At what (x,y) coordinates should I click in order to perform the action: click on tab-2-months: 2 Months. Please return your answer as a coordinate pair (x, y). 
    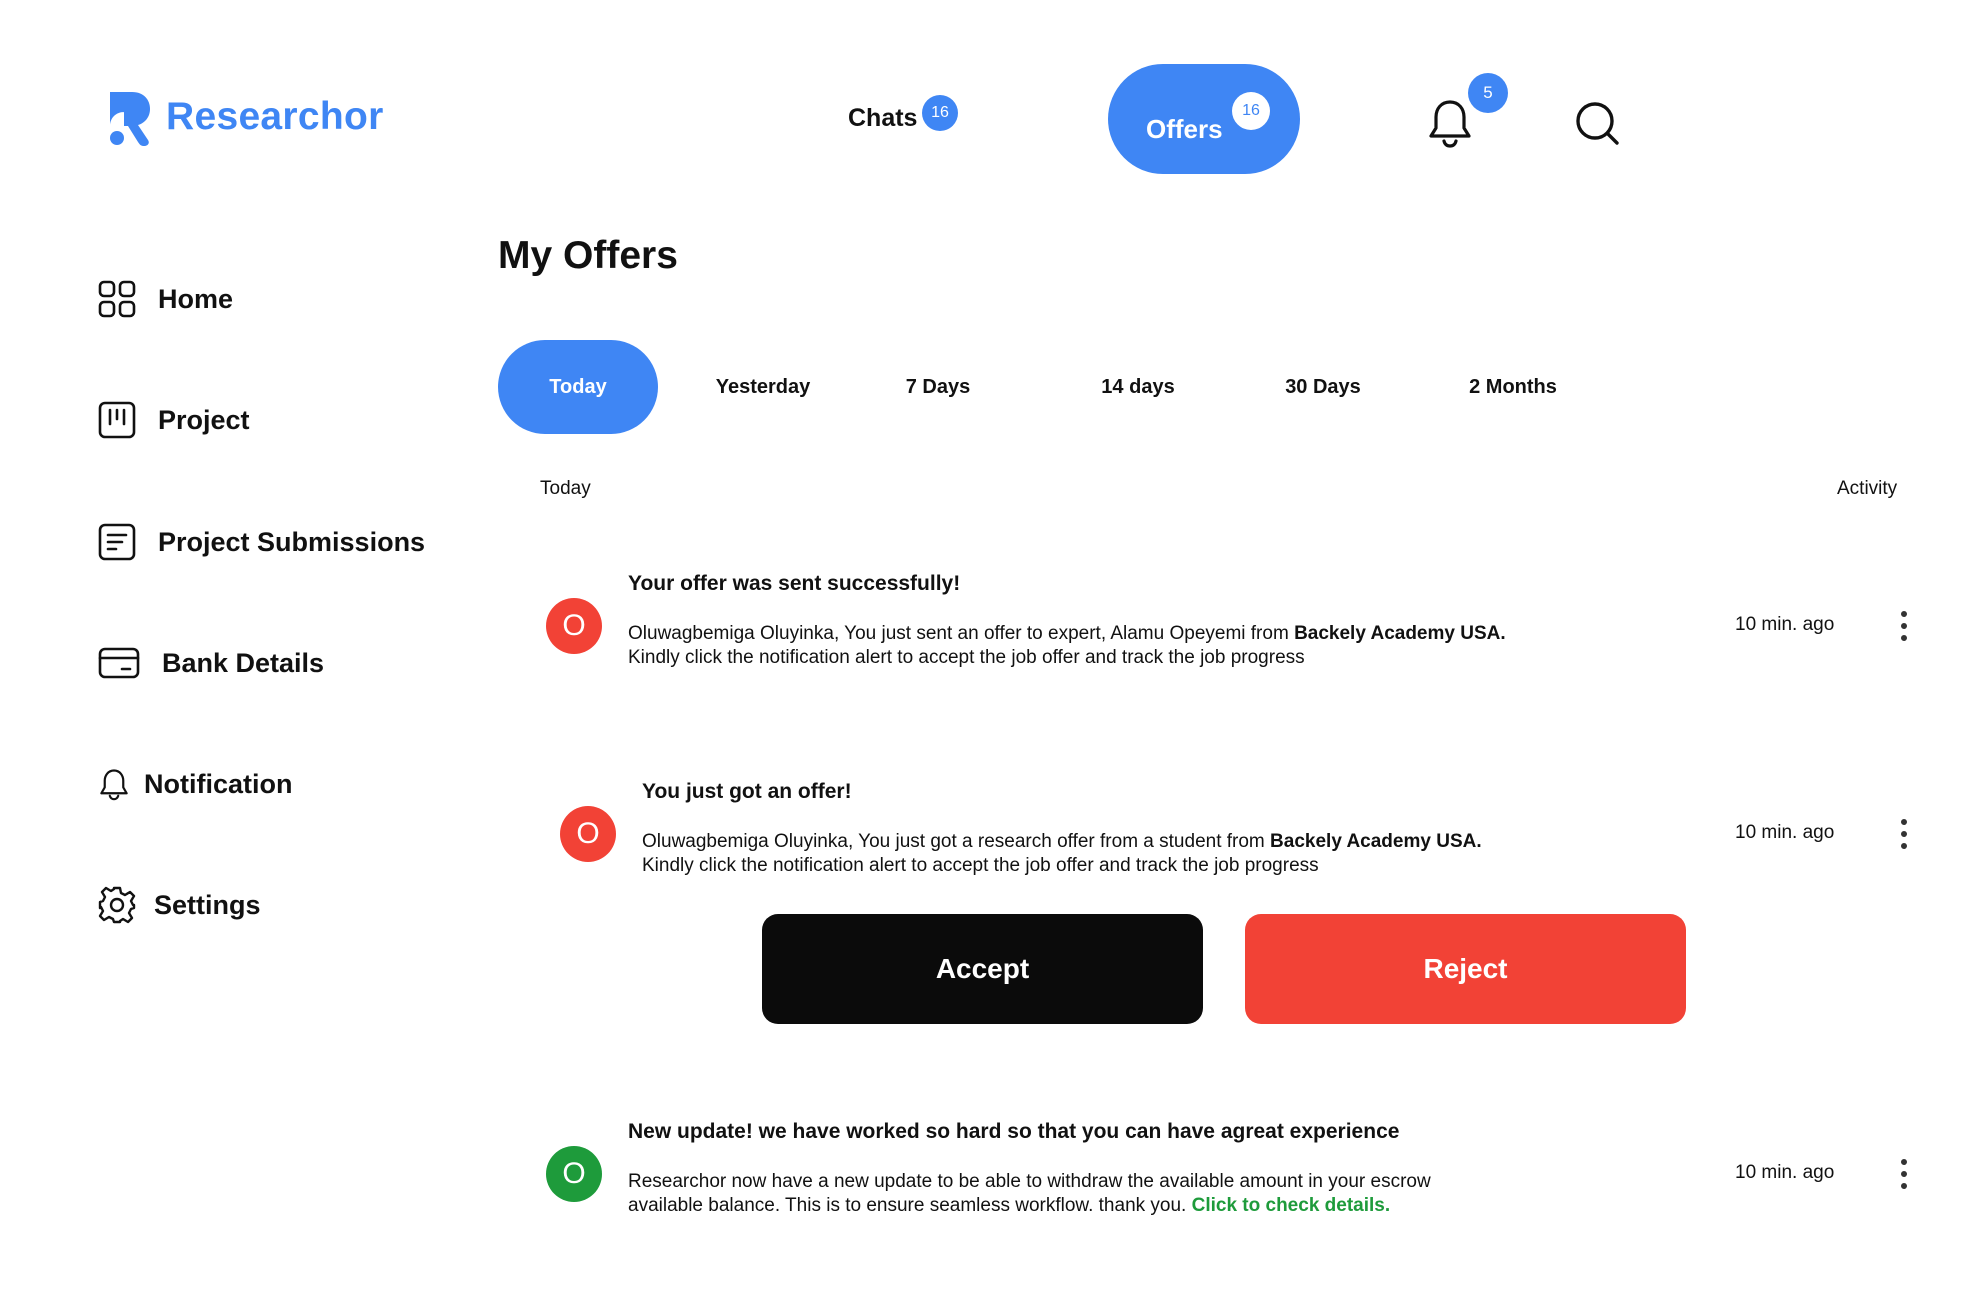
    Looking at the image, I should click on (1513, 387).